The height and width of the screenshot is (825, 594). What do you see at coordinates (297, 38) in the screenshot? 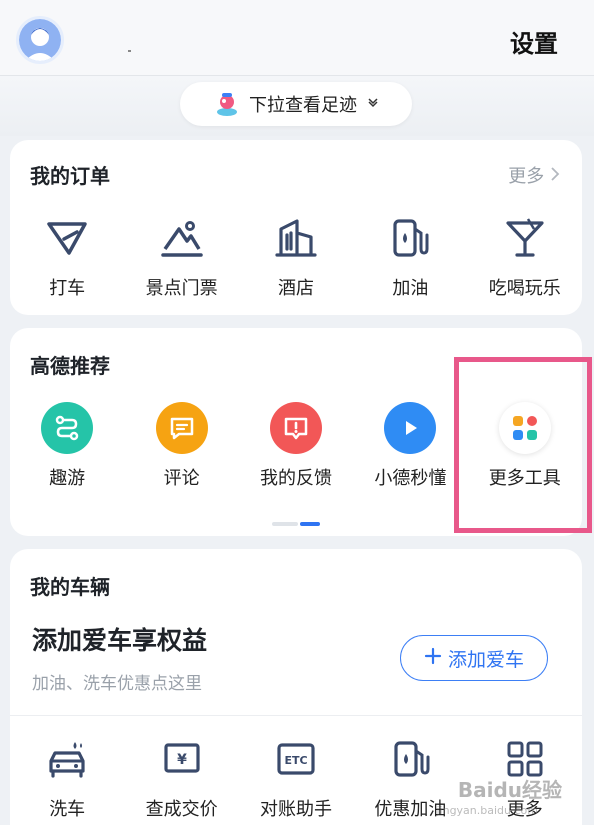
I see `top-bar: 设置` at bounding box center [297, 38].